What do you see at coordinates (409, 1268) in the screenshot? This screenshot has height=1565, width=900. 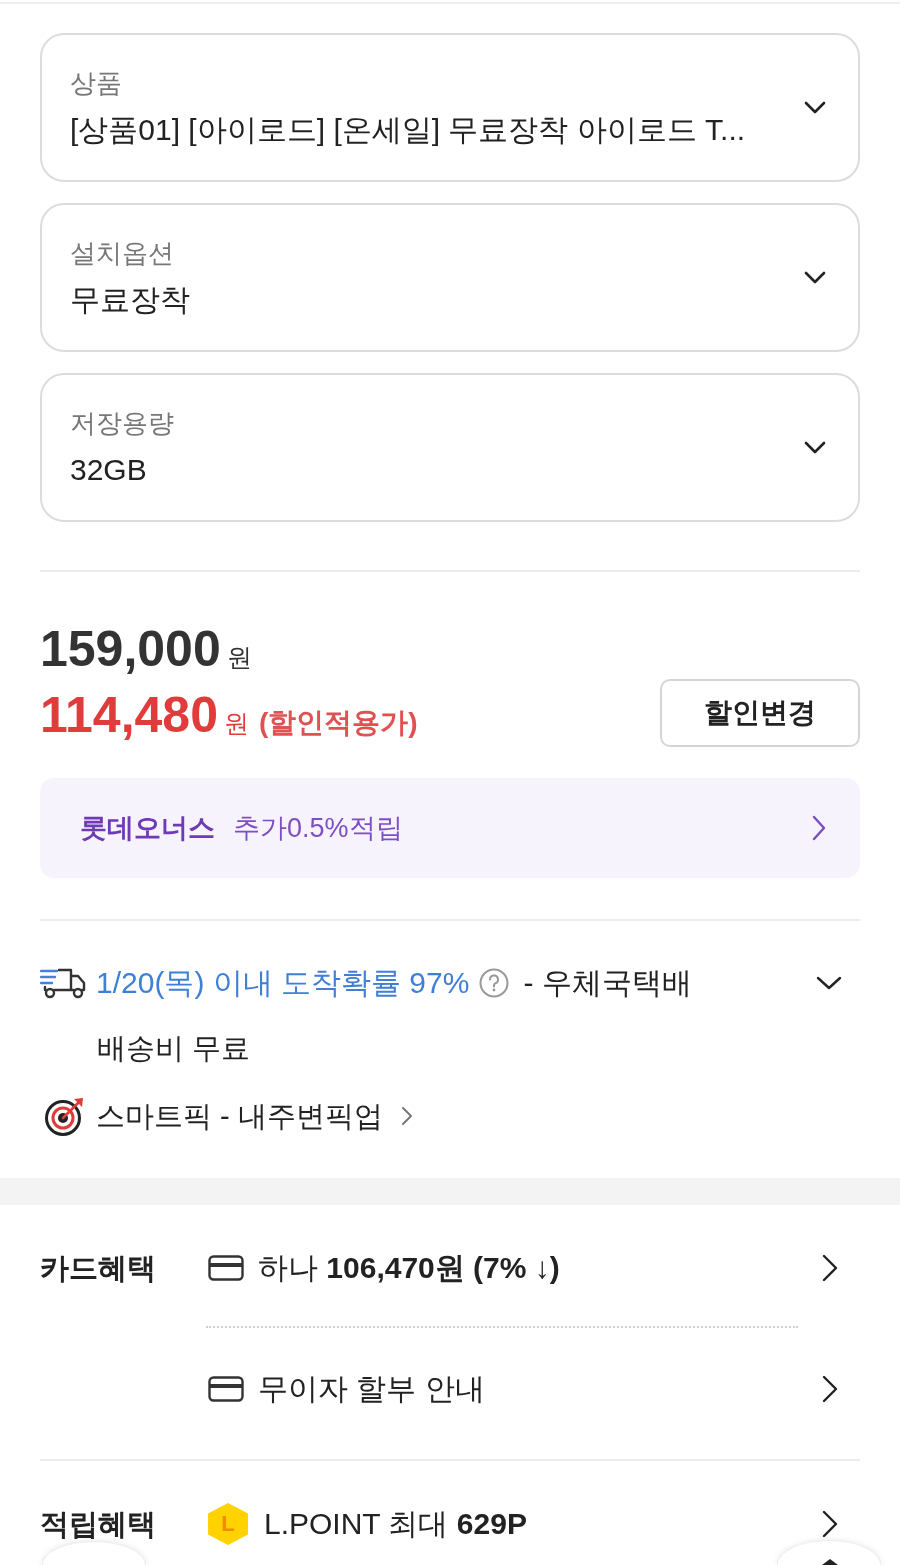 I see `benefit-link: 하나 106,470원 (7% ↓)` at bounding box center [409, 1268].